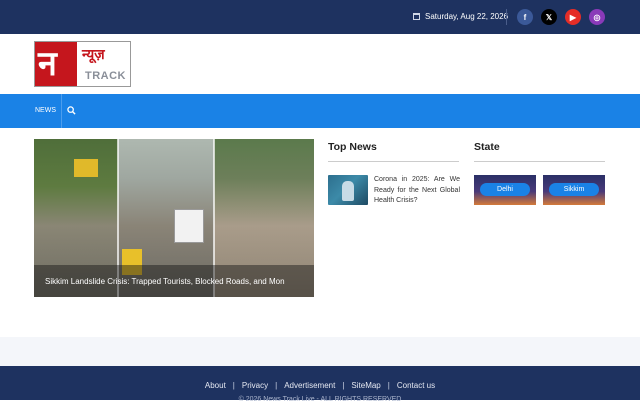  I want to click on logo-english-text: TRACK, so click(105, 76).